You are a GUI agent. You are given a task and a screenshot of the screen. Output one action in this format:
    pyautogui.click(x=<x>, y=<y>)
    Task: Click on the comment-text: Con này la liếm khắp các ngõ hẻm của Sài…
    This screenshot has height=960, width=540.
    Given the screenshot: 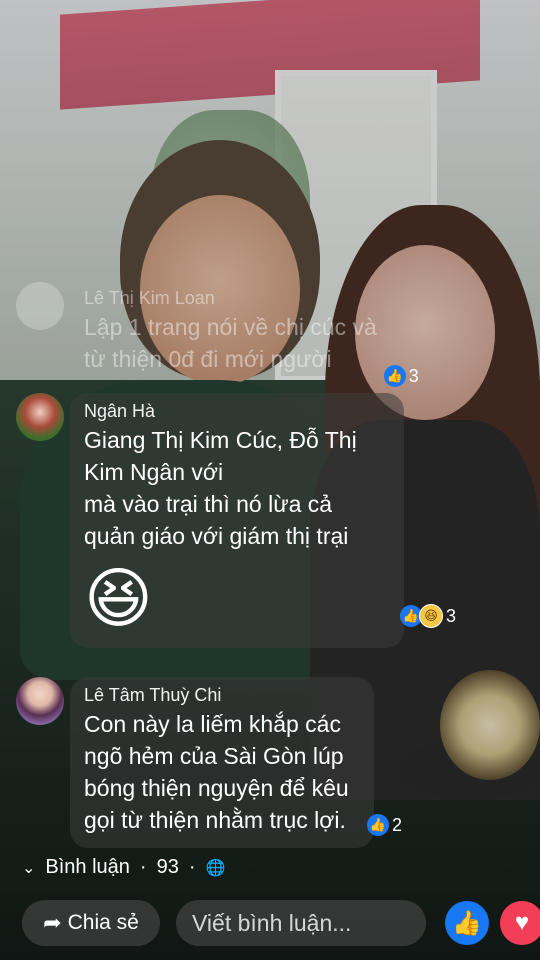 What is the action you would take?
    pyautogui.click(x=216, y=772)
    